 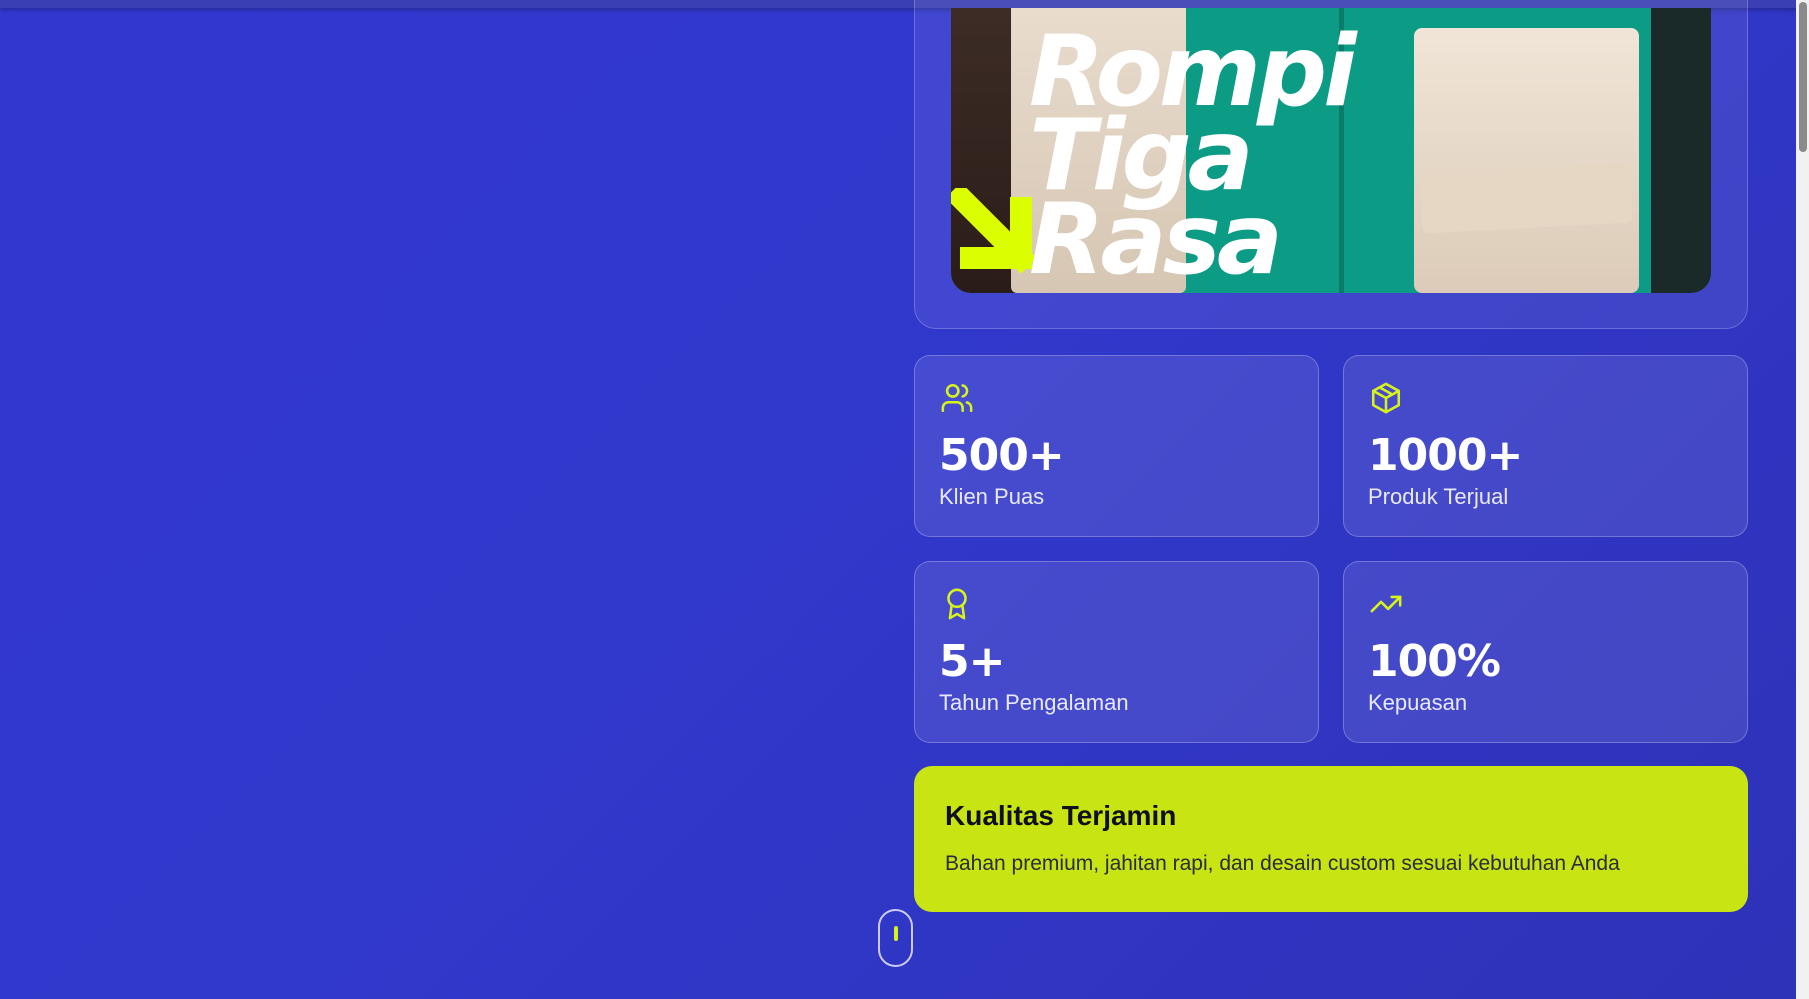 I want to click on stat-label: Tahun Pengalaman, so click(x=1034, y=702).